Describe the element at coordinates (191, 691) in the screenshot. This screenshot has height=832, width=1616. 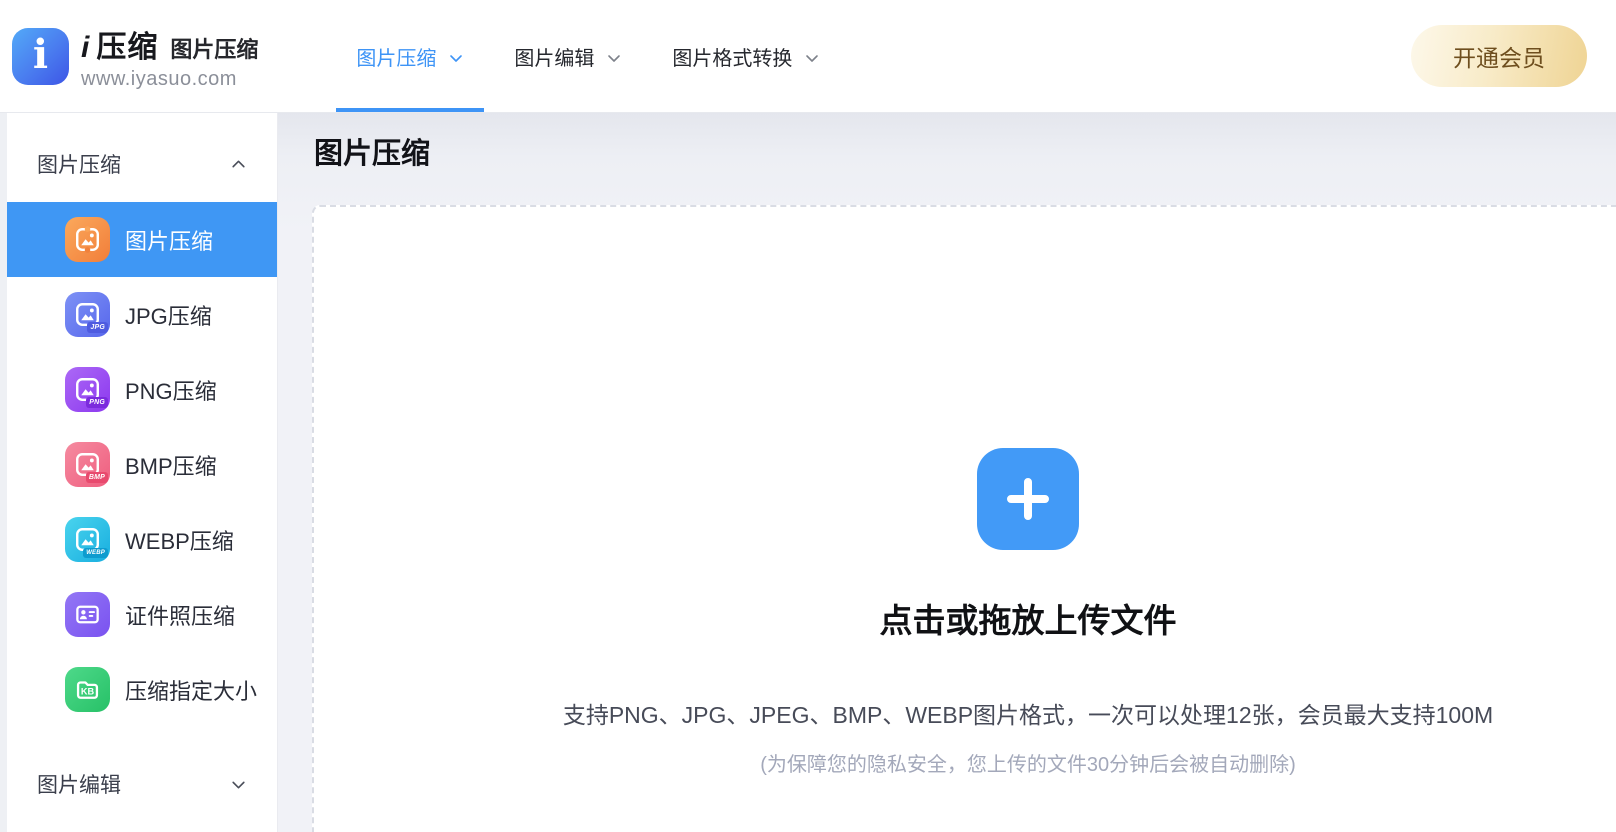
I see `sidebar-item-label: 压缩指定大小` at that location.